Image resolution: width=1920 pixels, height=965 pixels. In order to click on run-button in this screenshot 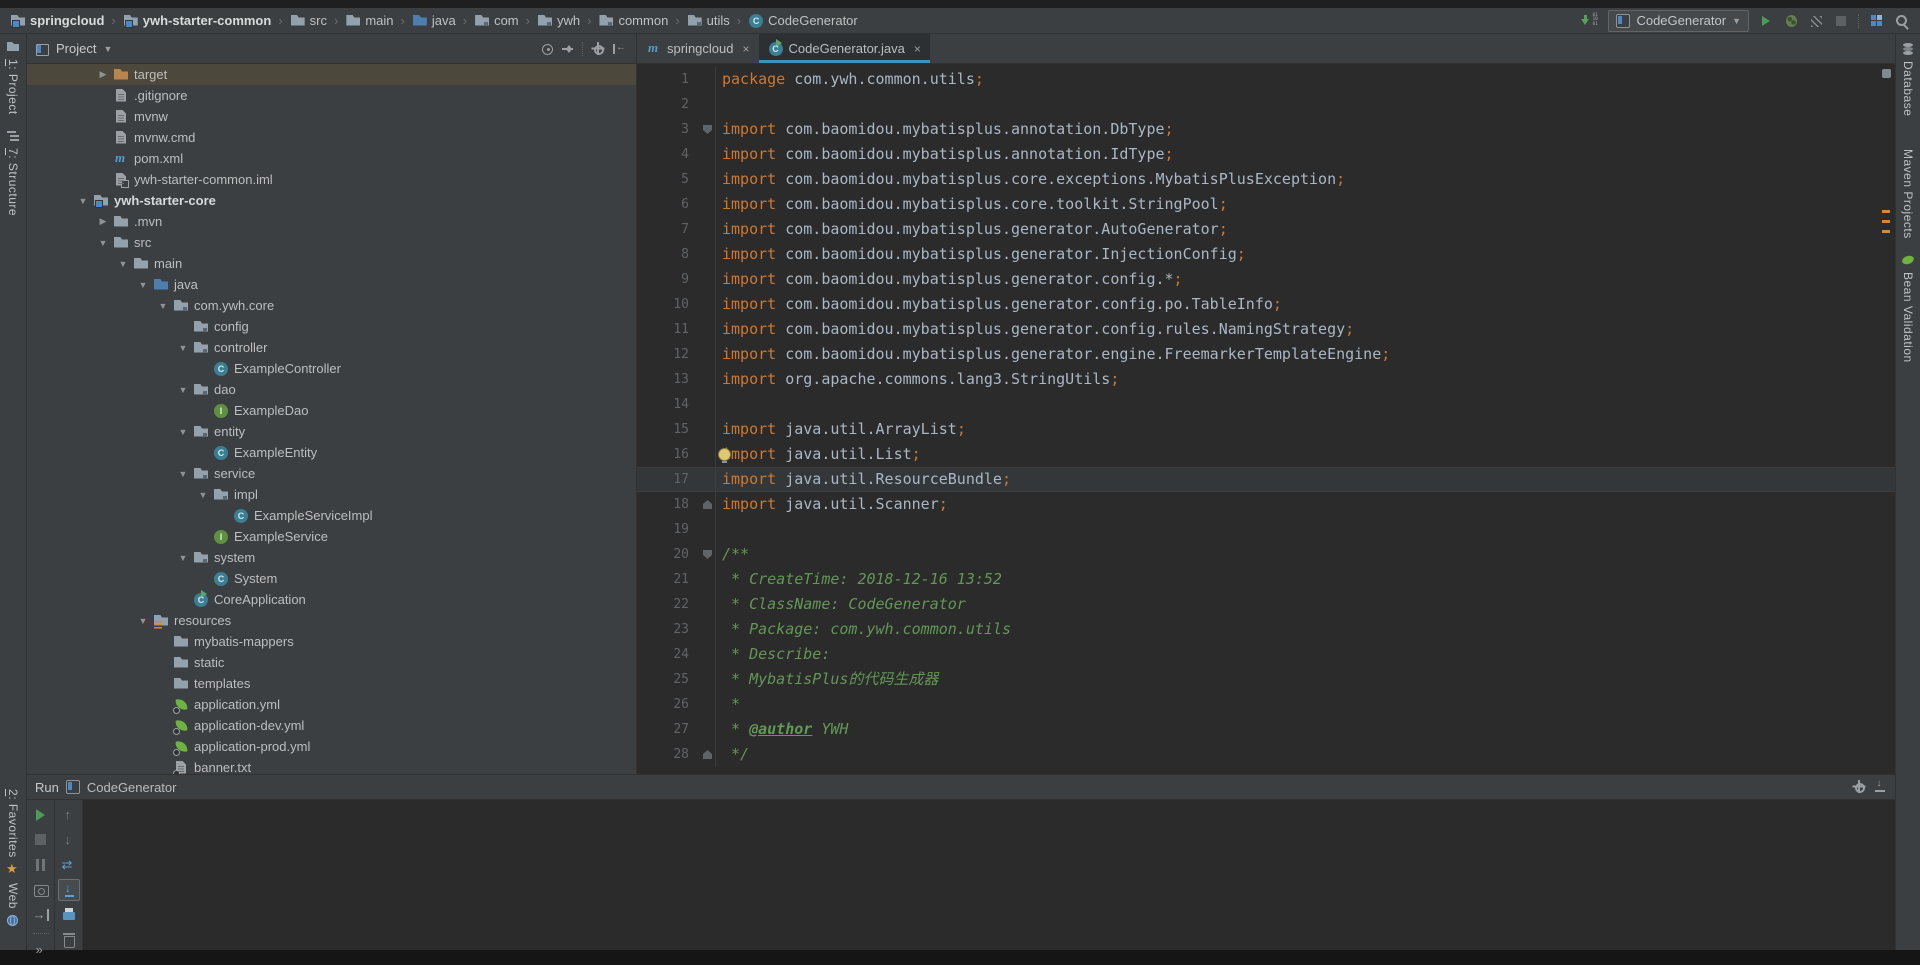, I will do `click(1766, 21)`.